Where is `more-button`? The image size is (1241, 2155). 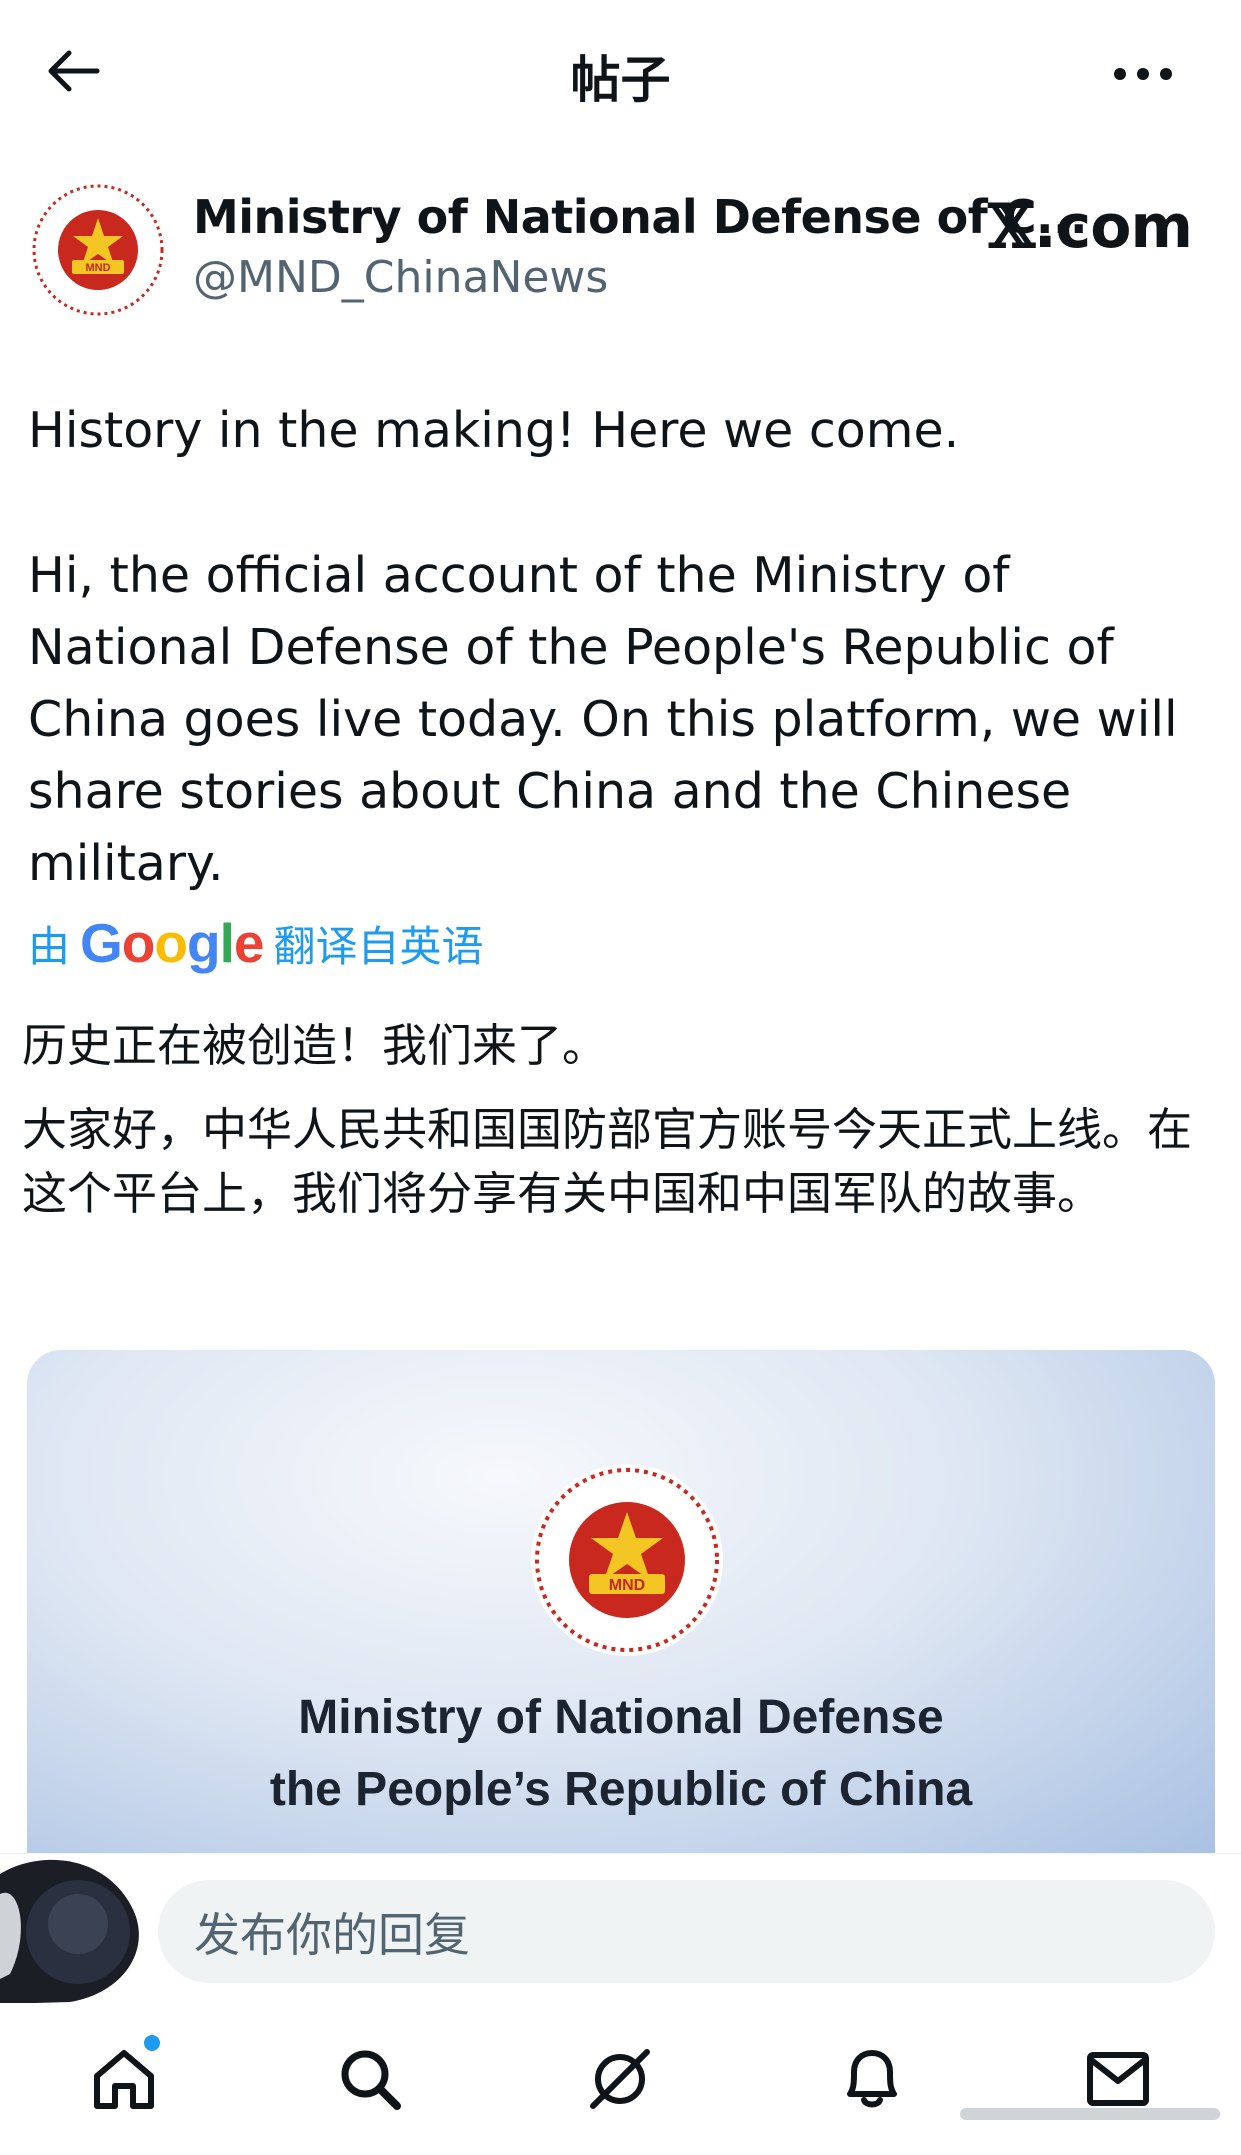 more-button is located at coordinates (1143, 74).